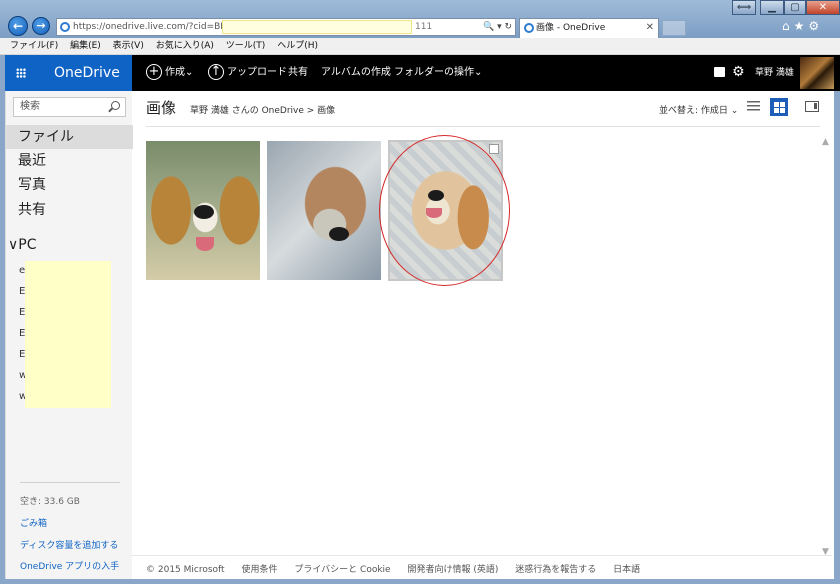 Image resolution: width=840 pixels, height=584 pixels. I want to click on footer-terms-link: 使用条件, so click(259, 570).